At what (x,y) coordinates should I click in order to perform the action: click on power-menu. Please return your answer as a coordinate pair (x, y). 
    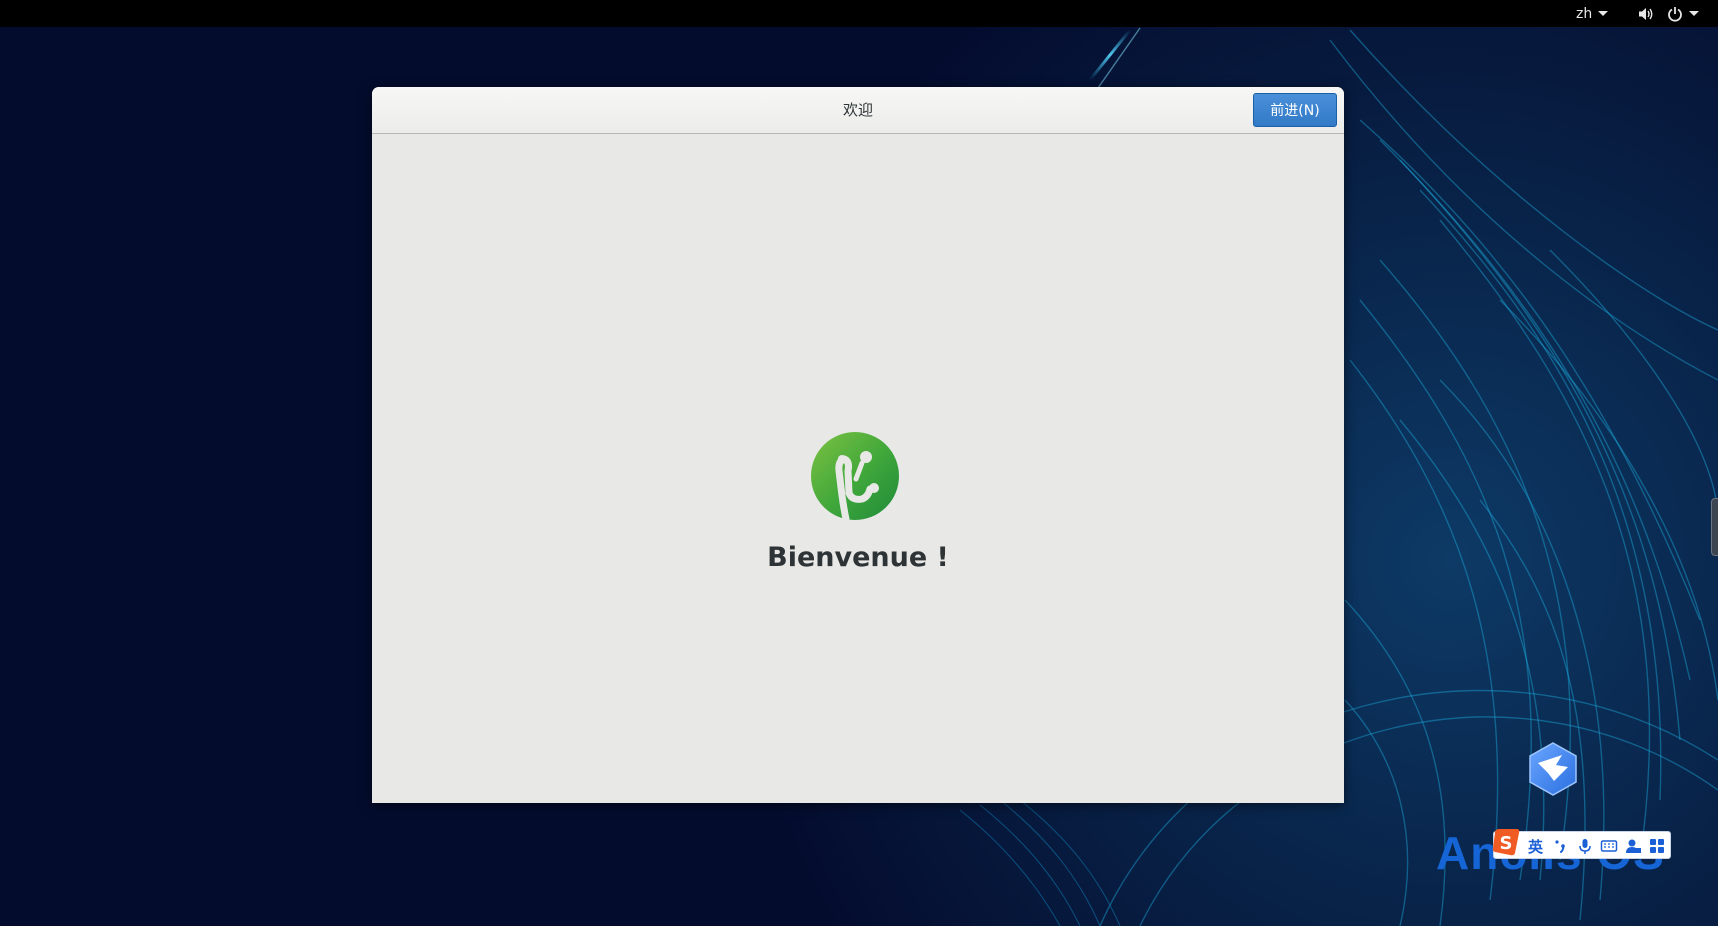
    Looking at the image, I should click on (1683, 13).